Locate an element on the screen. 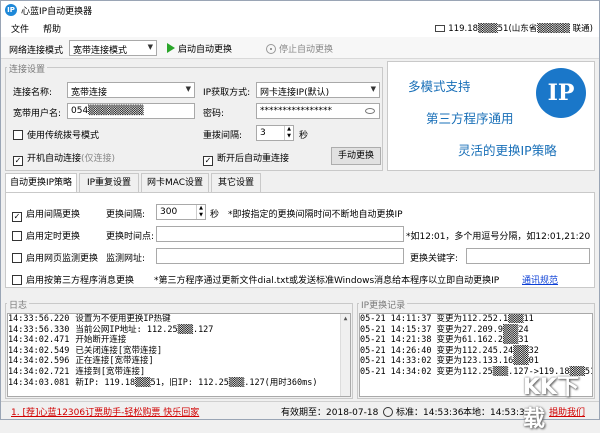 The width and height of the screenshot is (600, 433). ip-record-time: 14:11:37 is located at coordinates (411, 319).